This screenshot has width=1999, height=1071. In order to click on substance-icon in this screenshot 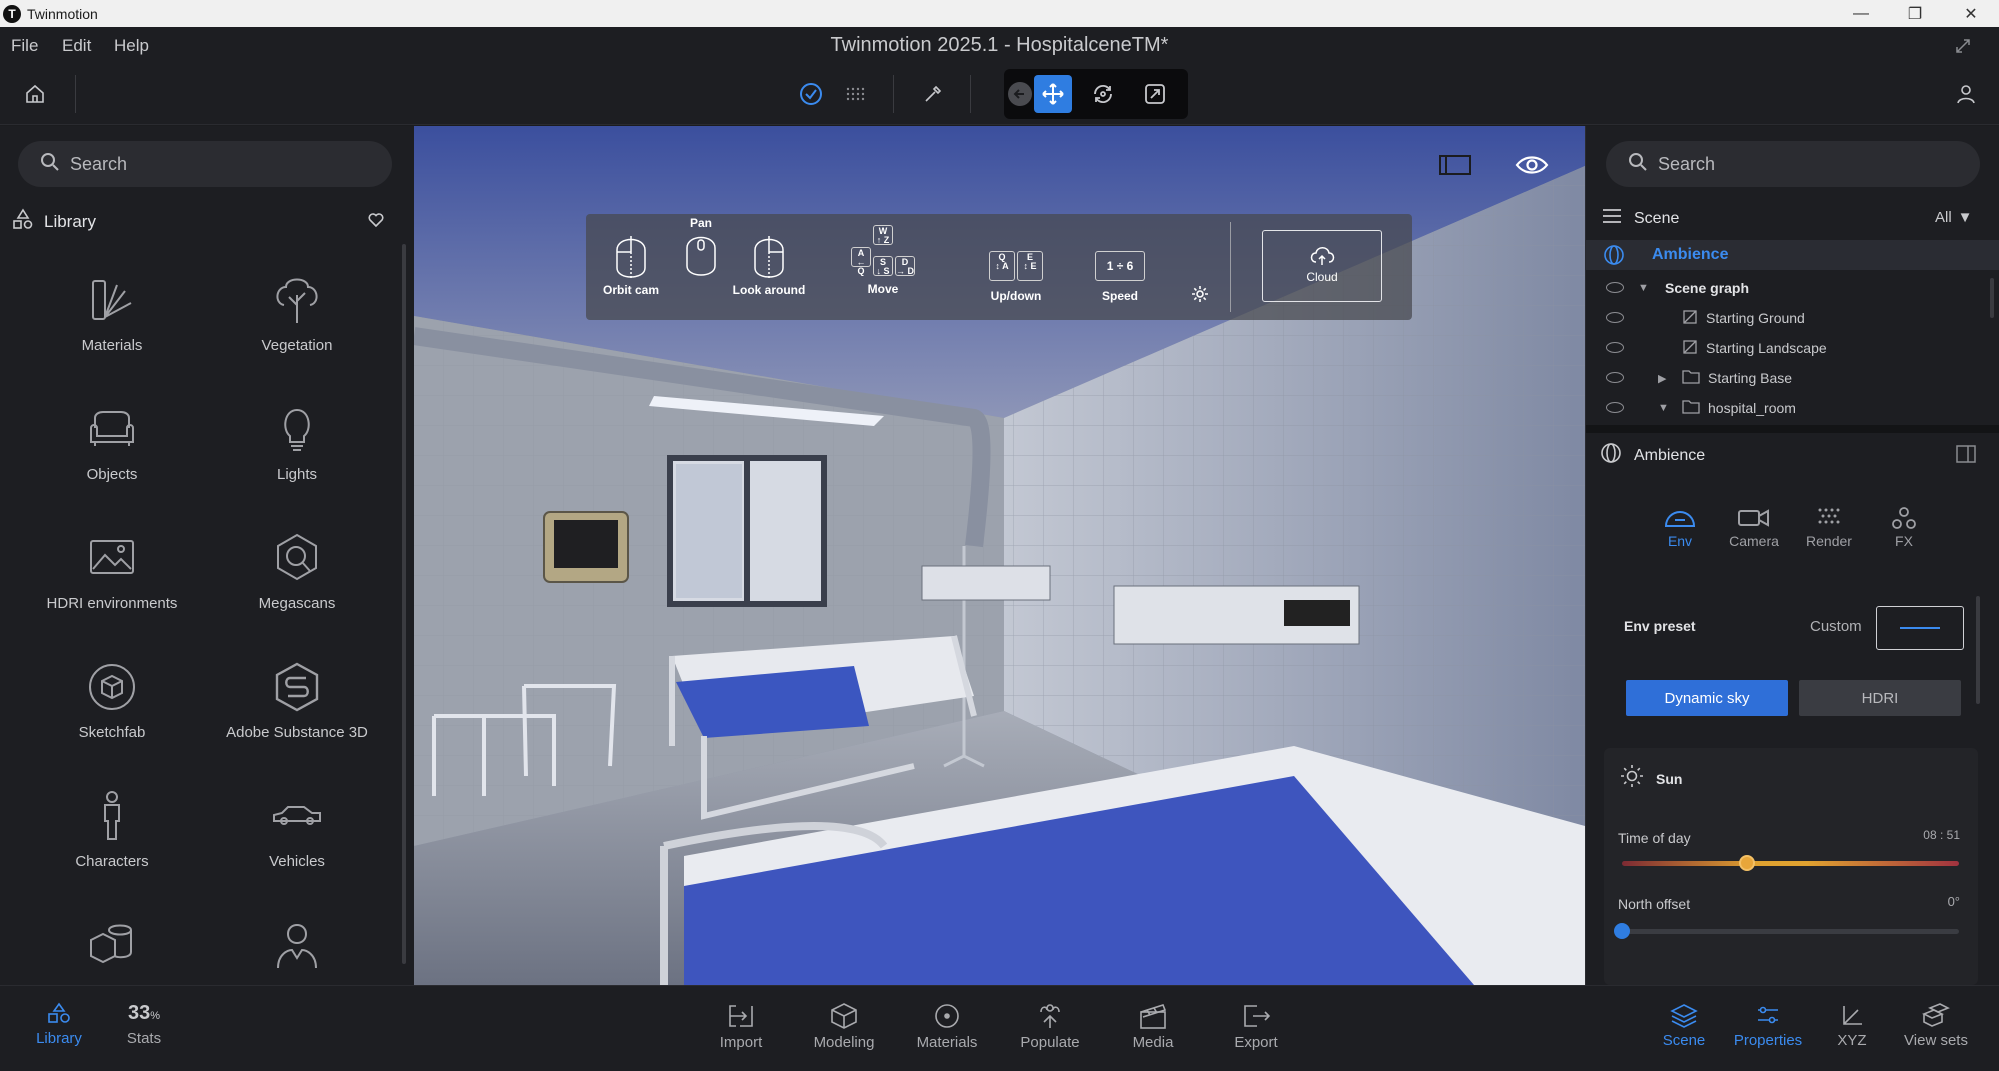, I will do `click(297, 687)`.